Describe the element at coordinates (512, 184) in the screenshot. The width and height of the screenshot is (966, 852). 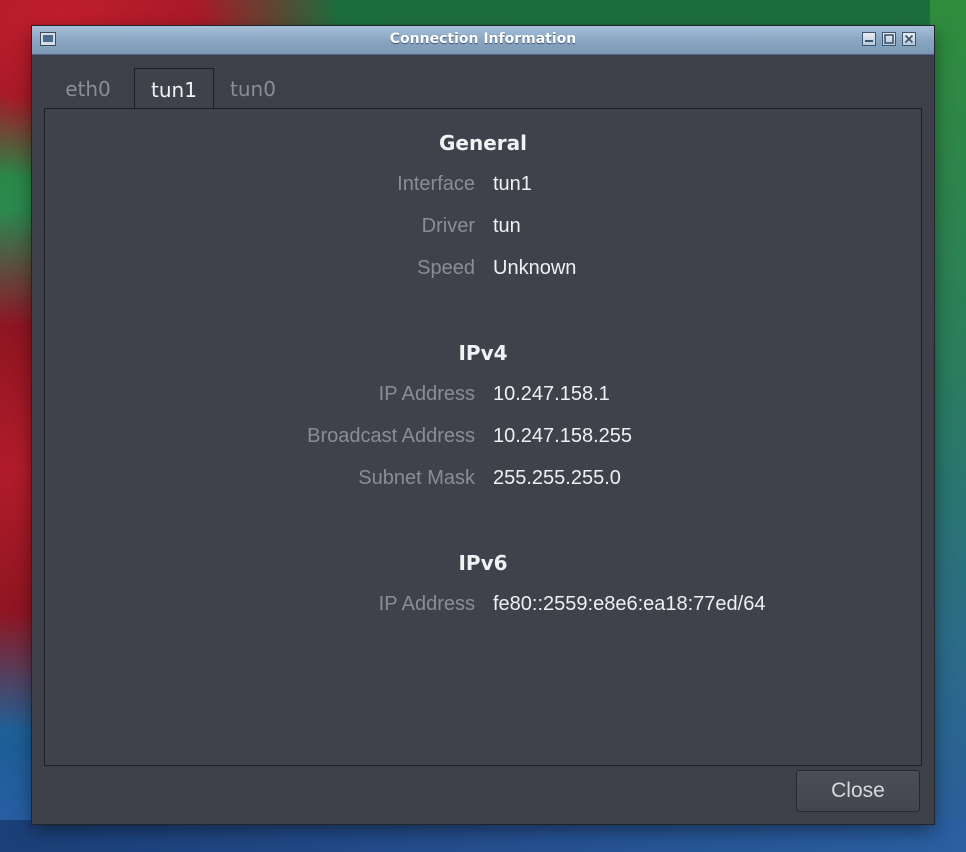
I see `value-interface: tun1` at that location.